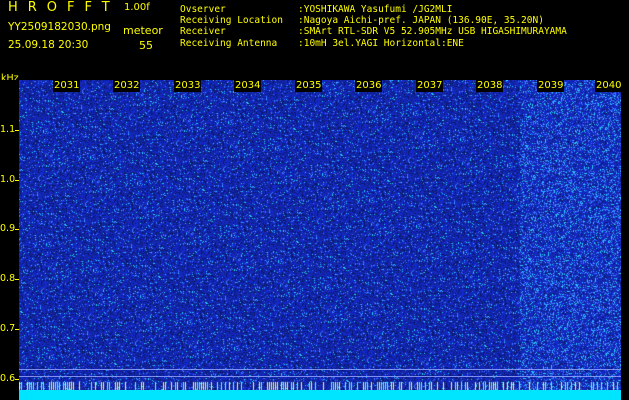  Describe the element at coordinates (381, 43) in the screenshot. I see `info-value: :10mH 3el.YAGI Horizontal:ENE` at that location.